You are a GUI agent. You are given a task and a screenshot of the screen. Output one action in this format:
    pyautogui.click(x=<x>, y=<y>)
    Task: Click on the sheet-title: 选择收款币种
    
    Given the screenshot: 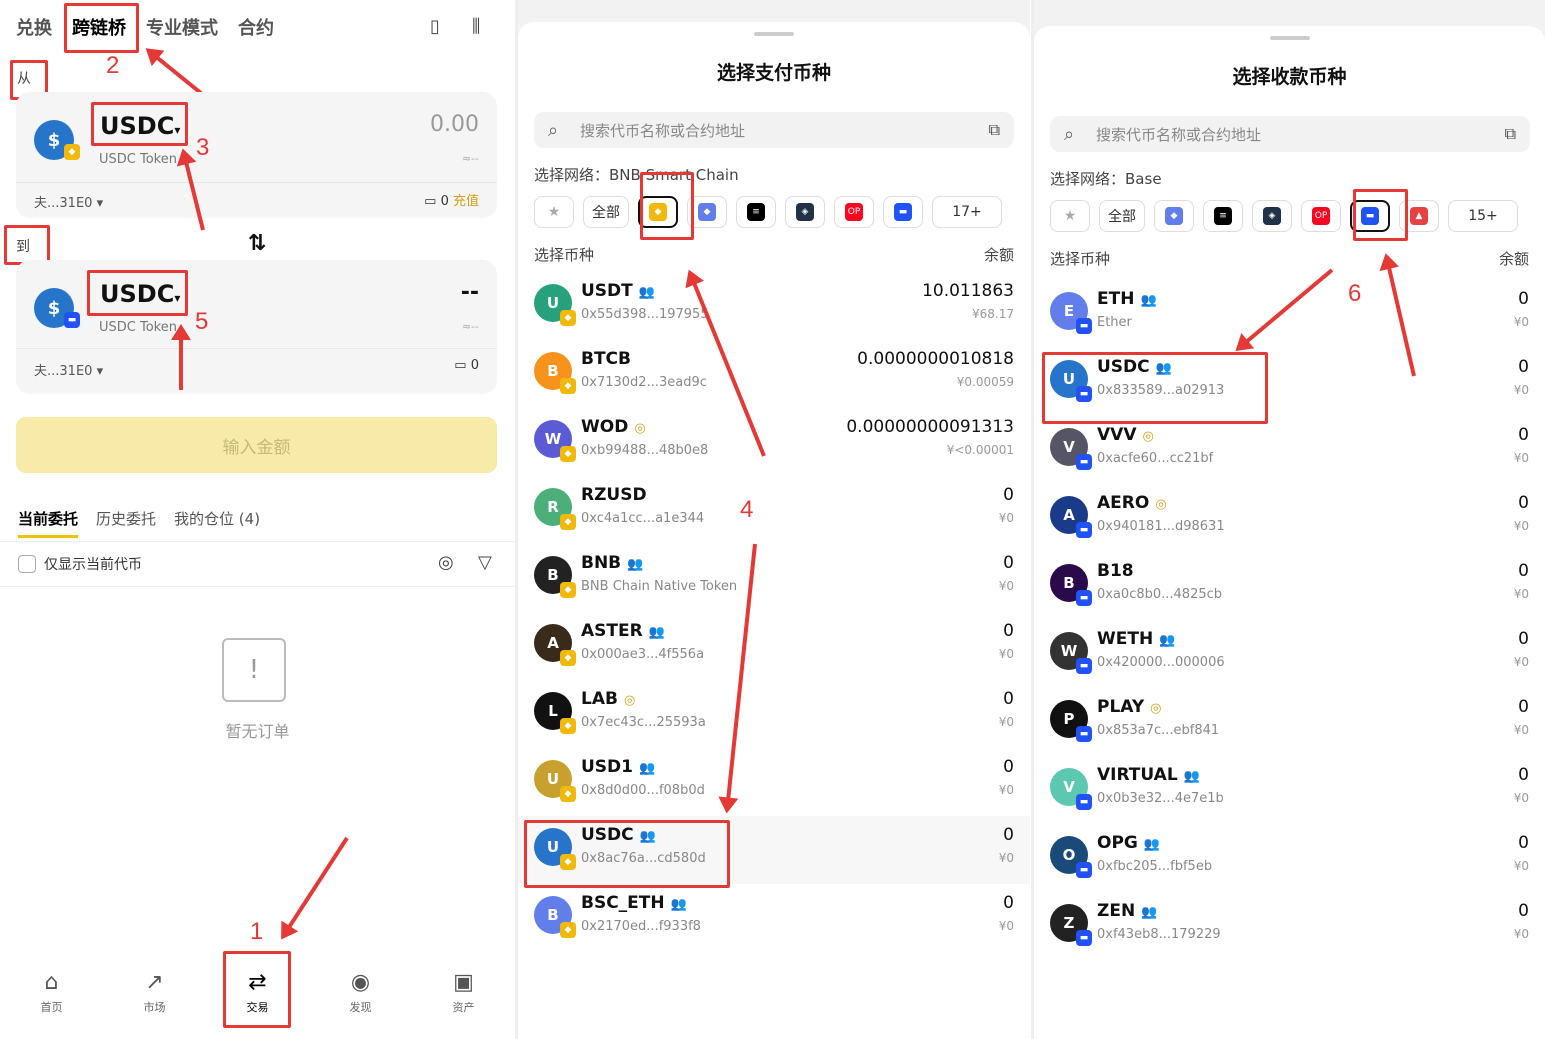 What is the action you would take?
    pyautogui.click(x=1289, y=77)
    